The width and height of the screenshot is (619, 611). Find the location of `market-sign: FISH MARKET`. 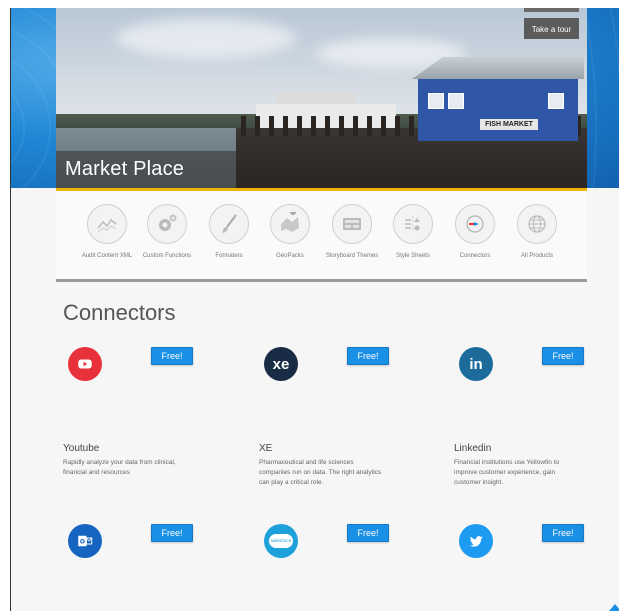

market-sign: FISH MARKET is located at coordinates (509, 124).